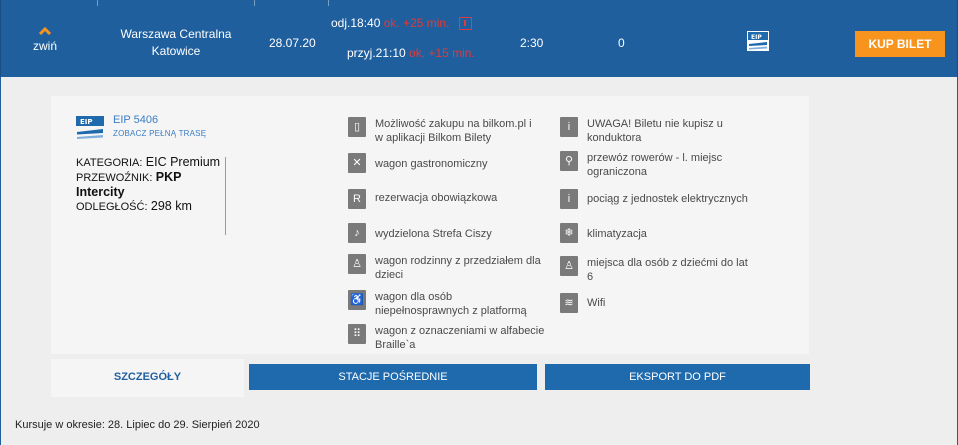 The height and width of the screenshot is (445, 958). Describe the element at coordinates (292, 43) in the screenshot. I see `travel-date: 28.07.20` at that location.